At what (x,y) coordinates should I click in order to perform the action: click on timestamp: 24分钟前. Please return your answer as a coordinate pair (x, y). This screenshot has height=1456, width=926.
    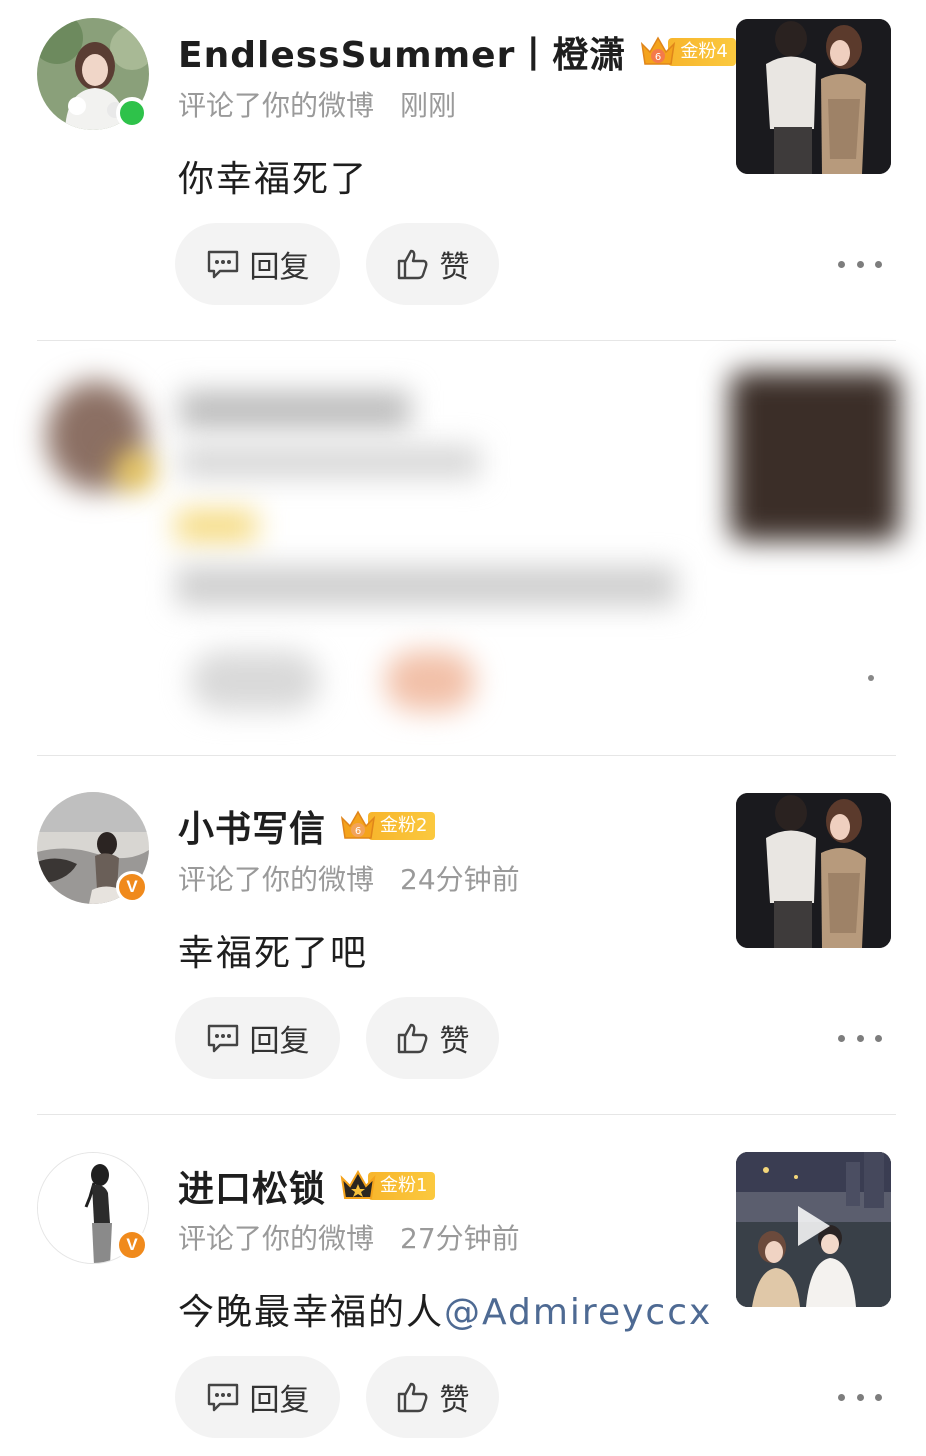
    Looking at the image, I should click on (460, 879).